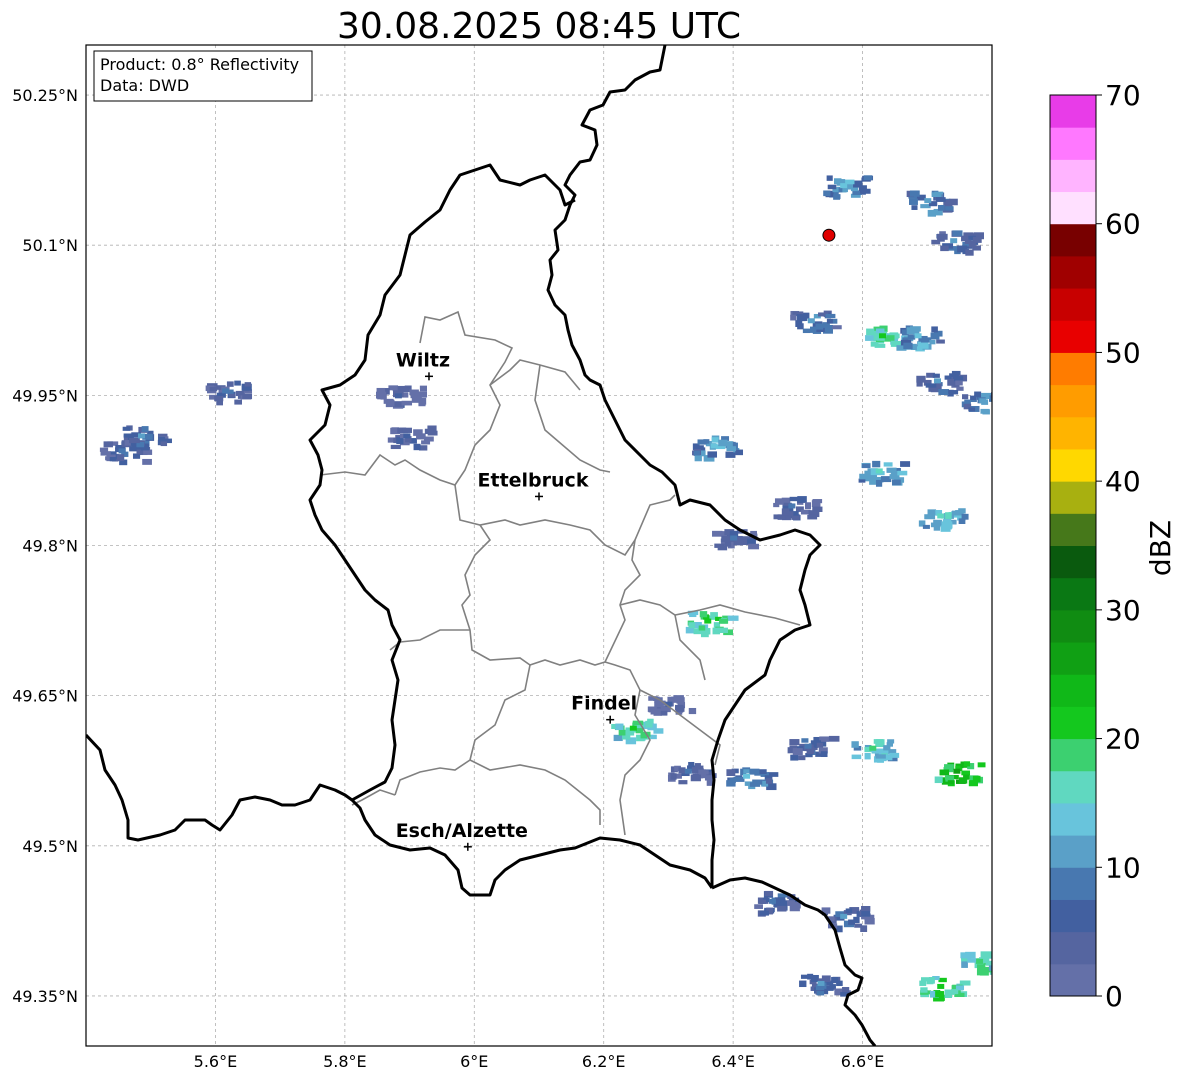 This screenshot has width=1184, height=1081. Describe the element at coordinates (50, 546) in the screenshot. I see `y-tick-label: 49.8°N` at that location.